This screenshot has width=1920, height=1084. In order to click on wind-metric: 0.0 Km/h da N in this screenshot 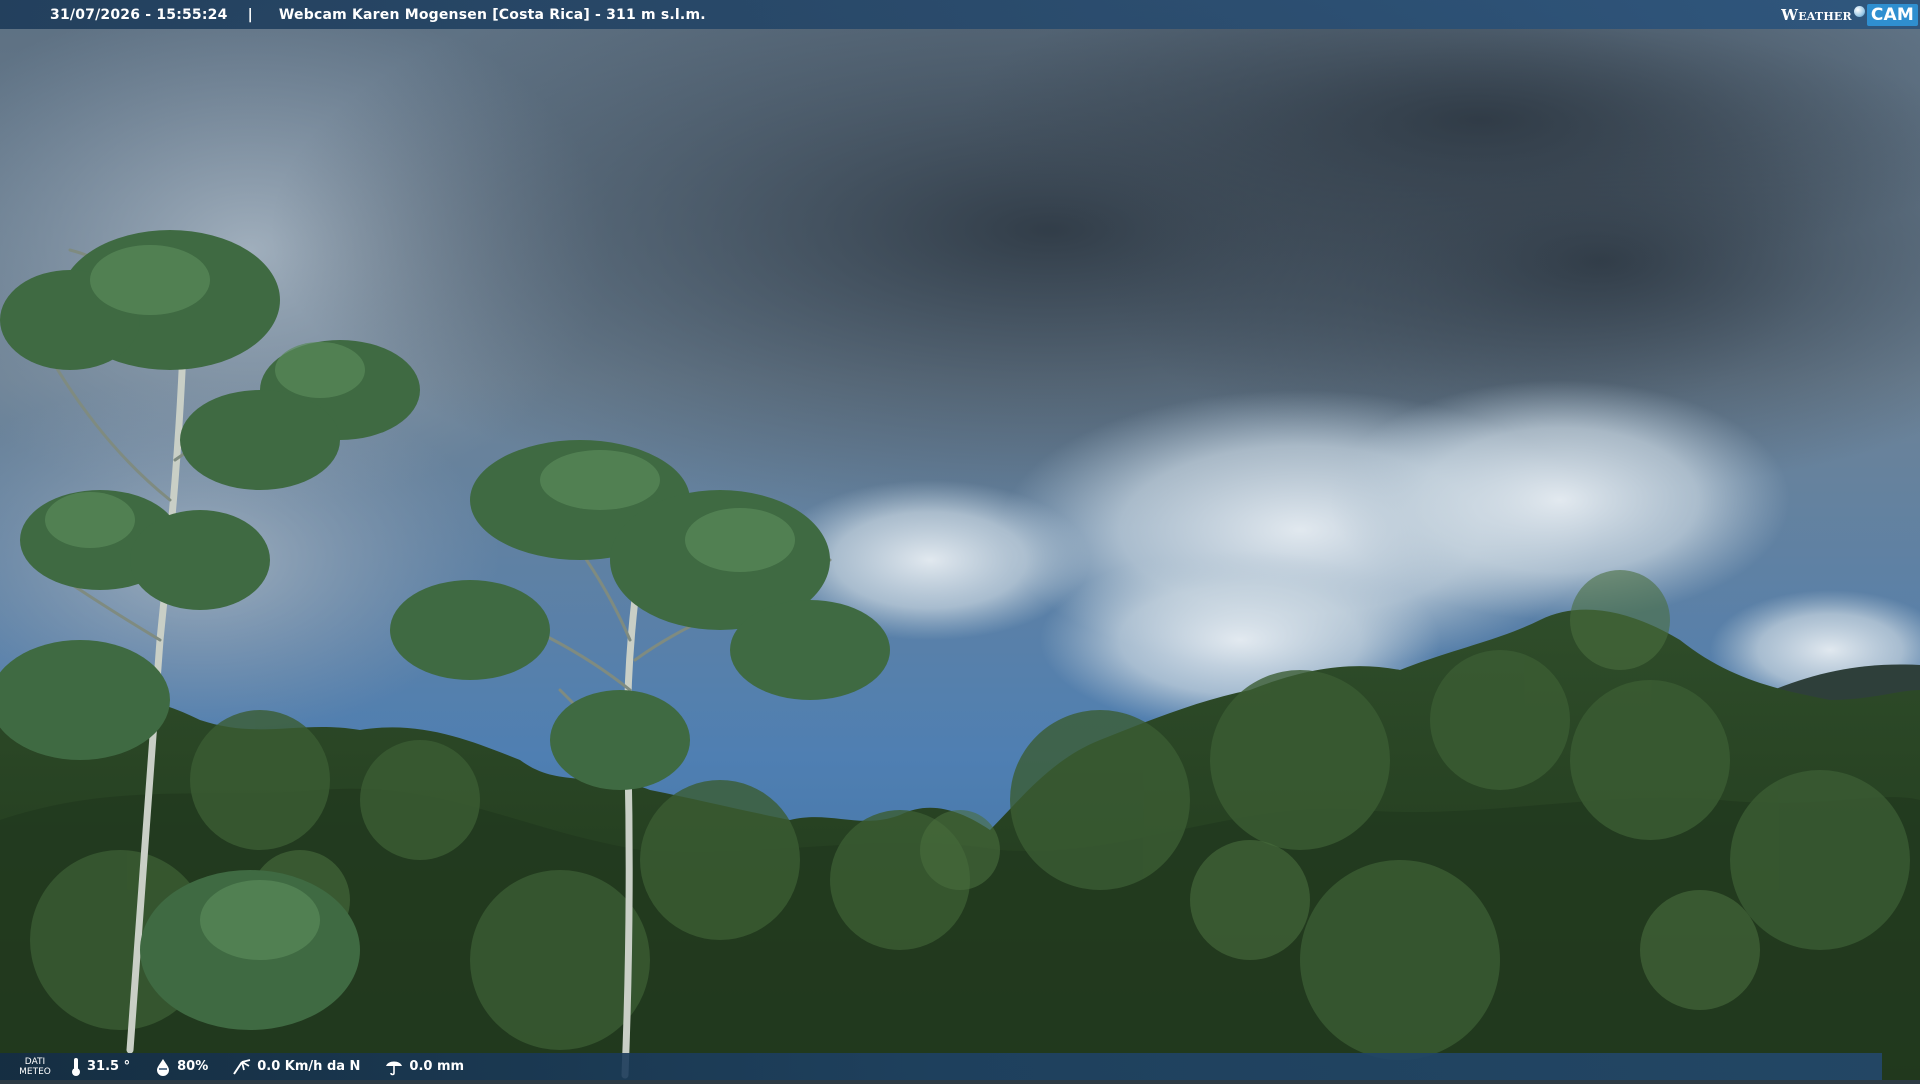, I will do `click(296, 1067)`.